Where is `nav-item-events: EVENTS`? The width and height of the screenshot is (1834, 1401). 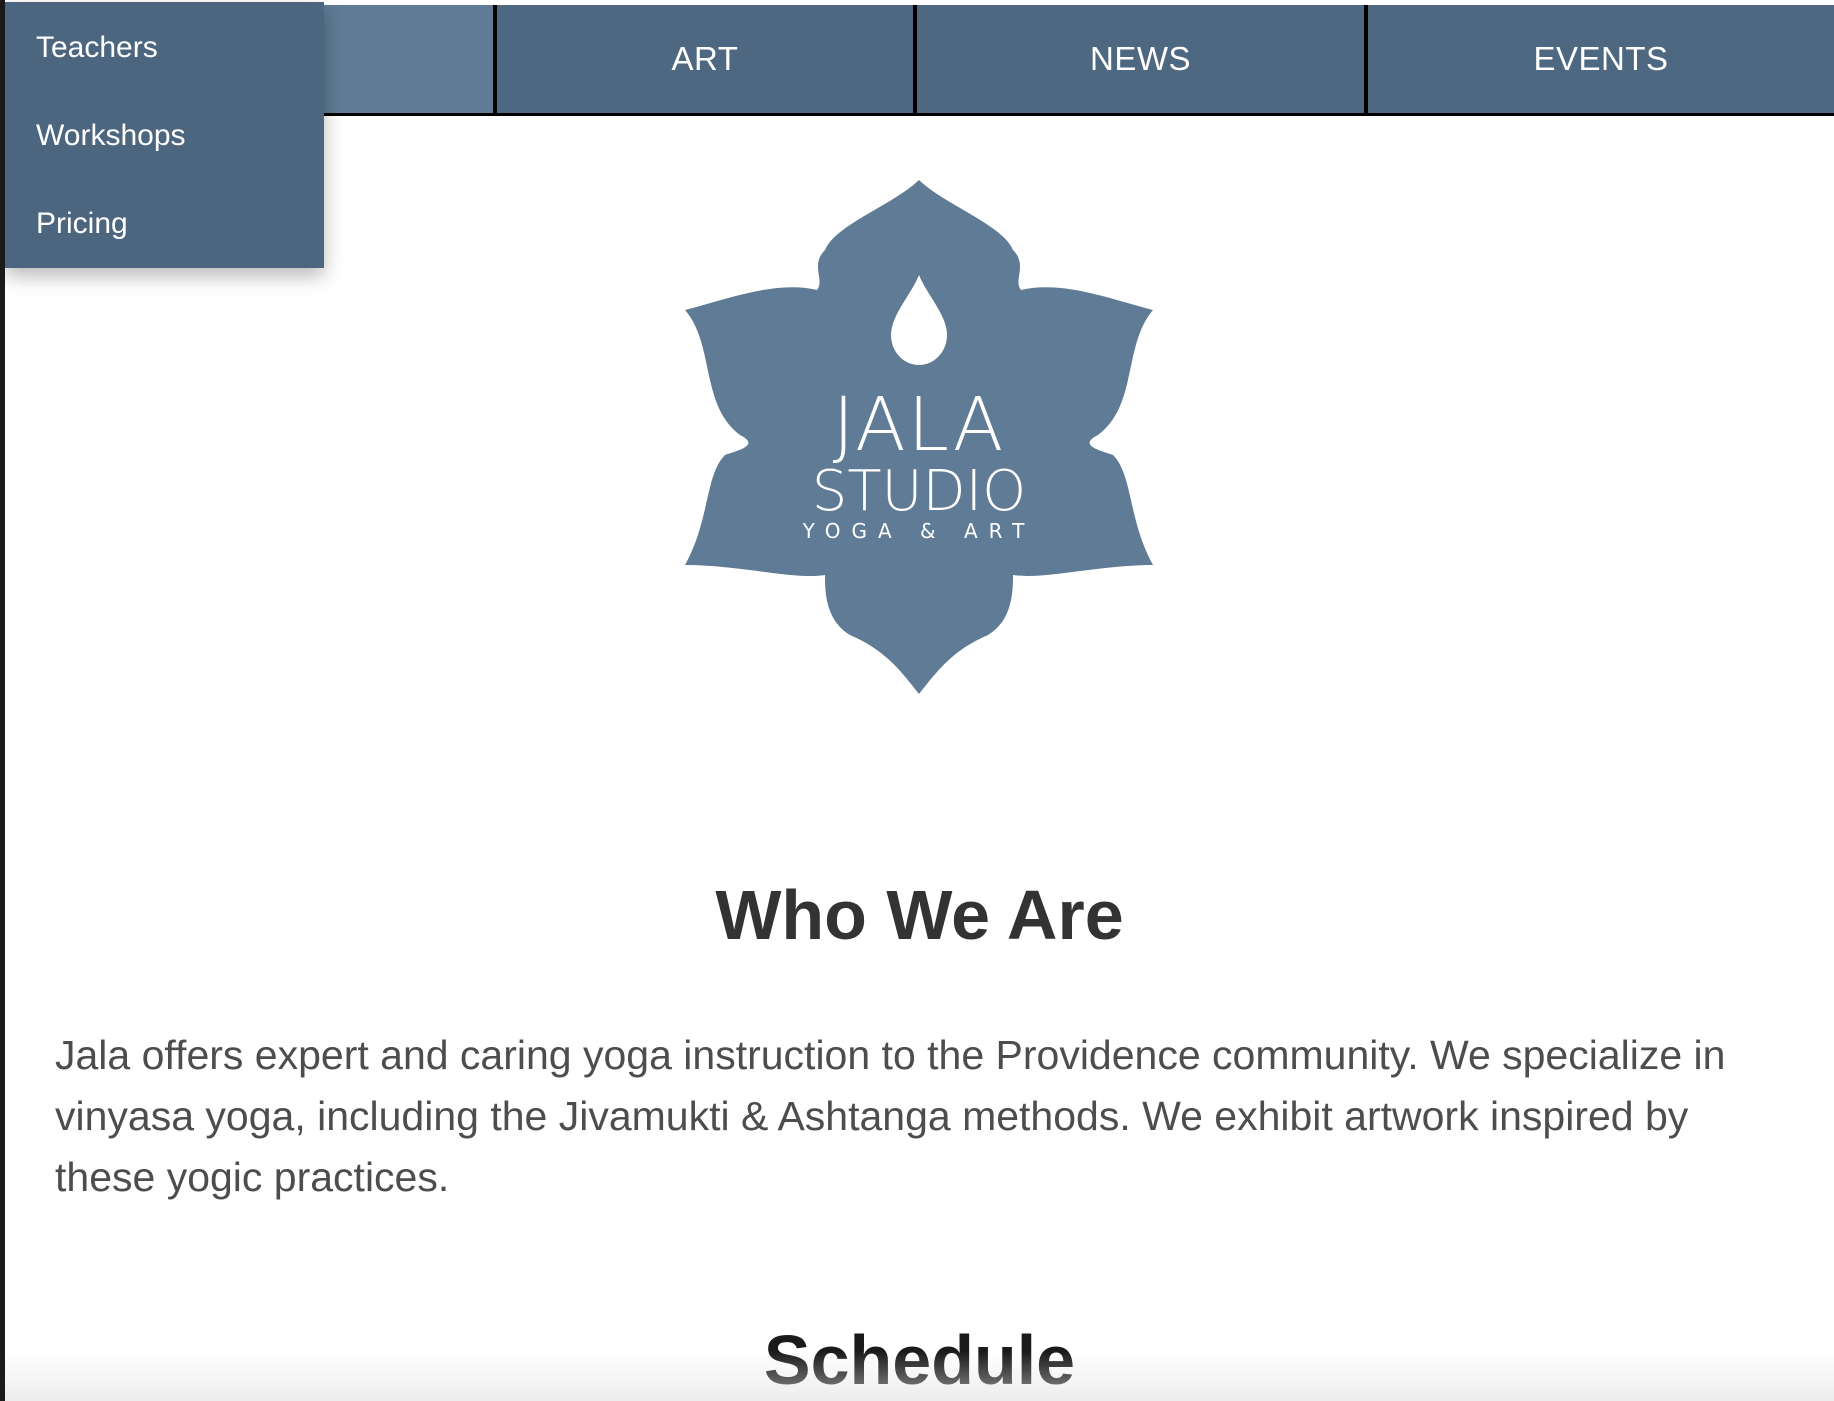
nav-item-events: EVENTS is located at coordinates (1601, 59).